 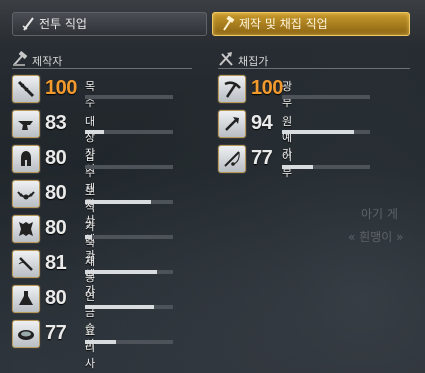 What do you see at coordinates (379, 214) in the screenshot?
I see `background-label: 아기 게` at bounding box center [379, 214].